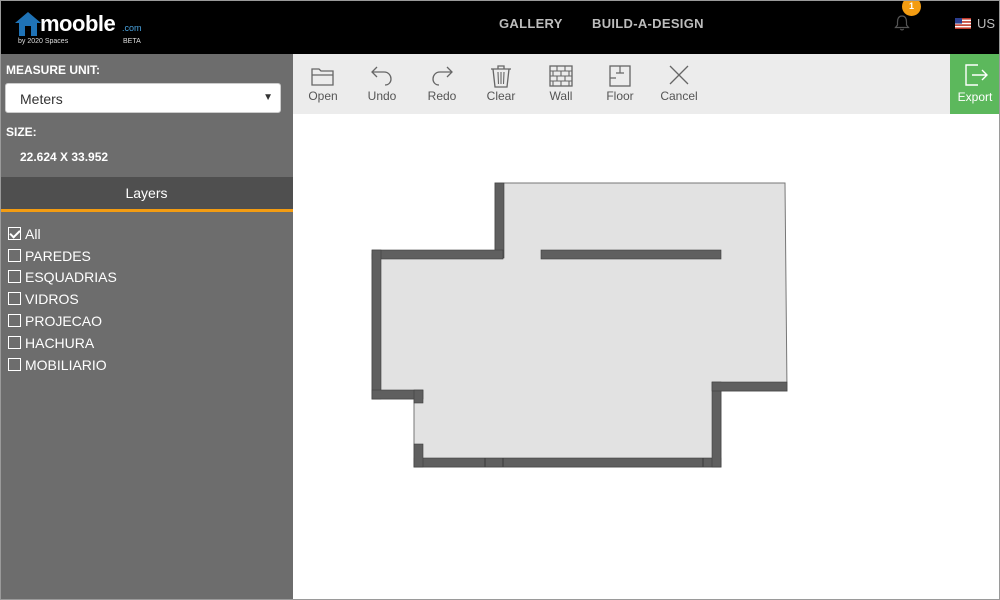  I want to click on logo-tagline: by 2020 Spaces, so click(43, 41).